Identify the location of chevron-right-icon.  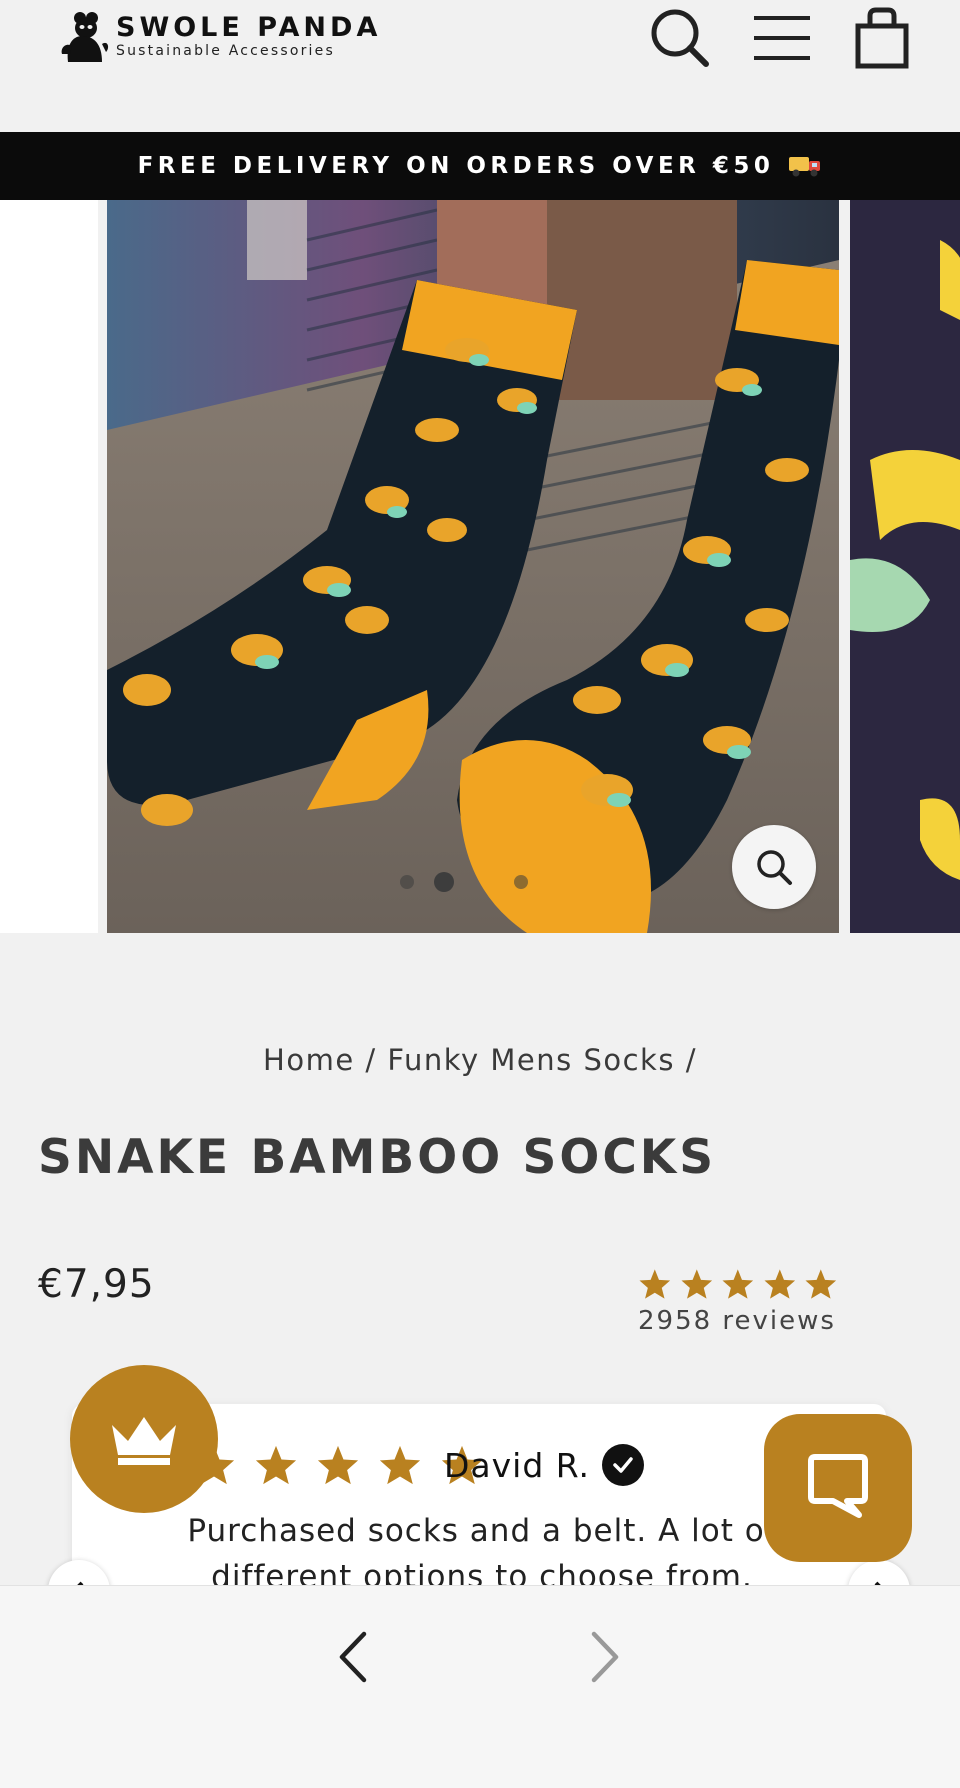
(605, 1657).